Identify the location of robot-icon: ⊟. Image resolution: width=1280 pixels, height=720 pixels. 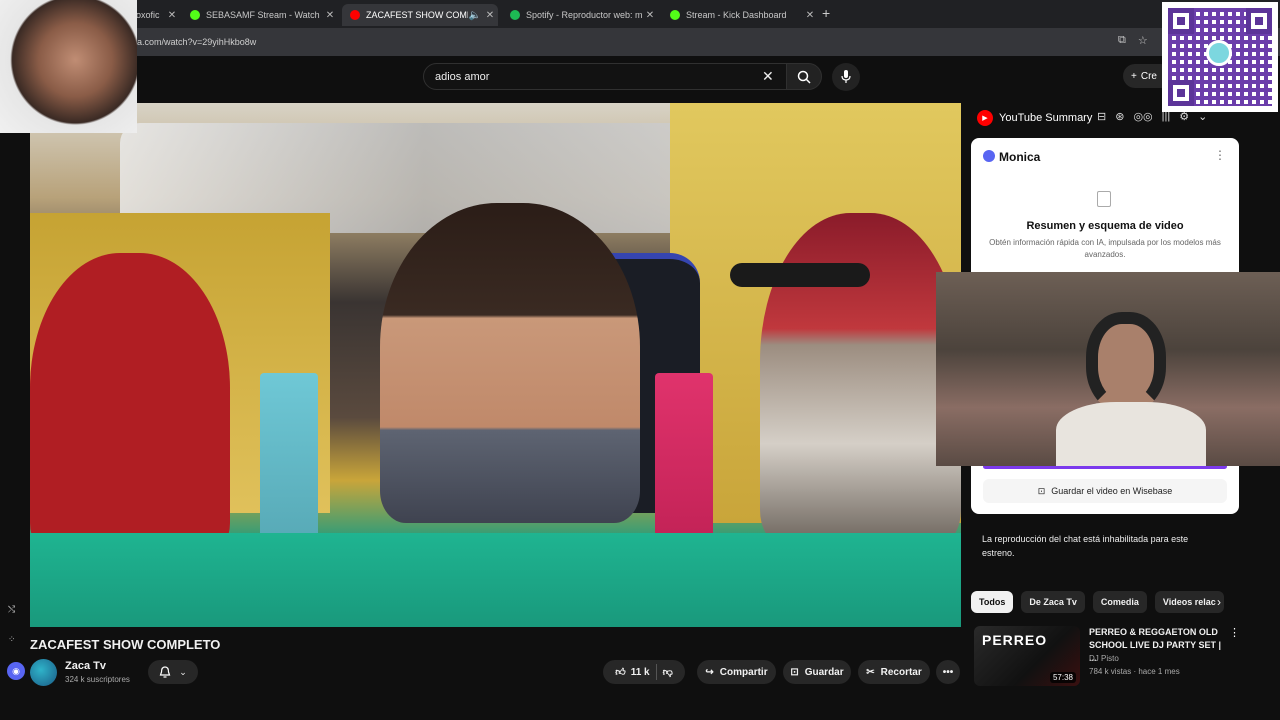
(1101, 116).